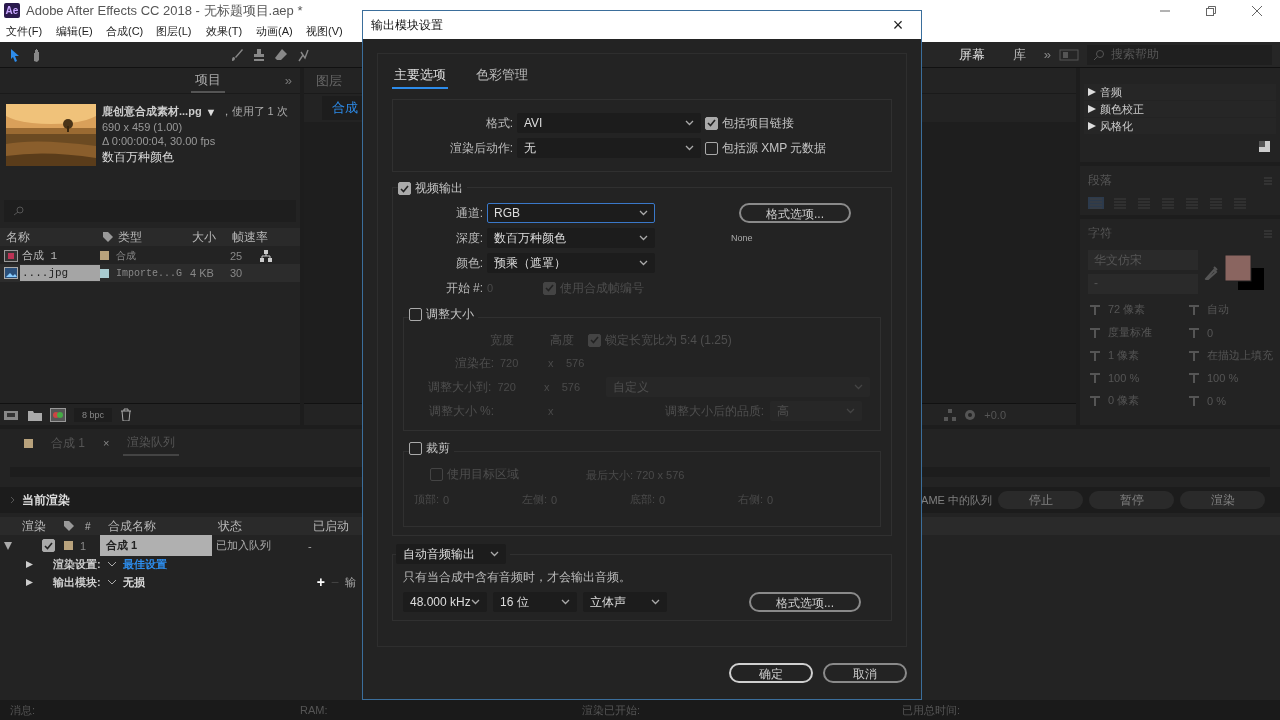 The height and width of the screenshot is (720, 1280). I want to click on label-icon, so click(69, 526).